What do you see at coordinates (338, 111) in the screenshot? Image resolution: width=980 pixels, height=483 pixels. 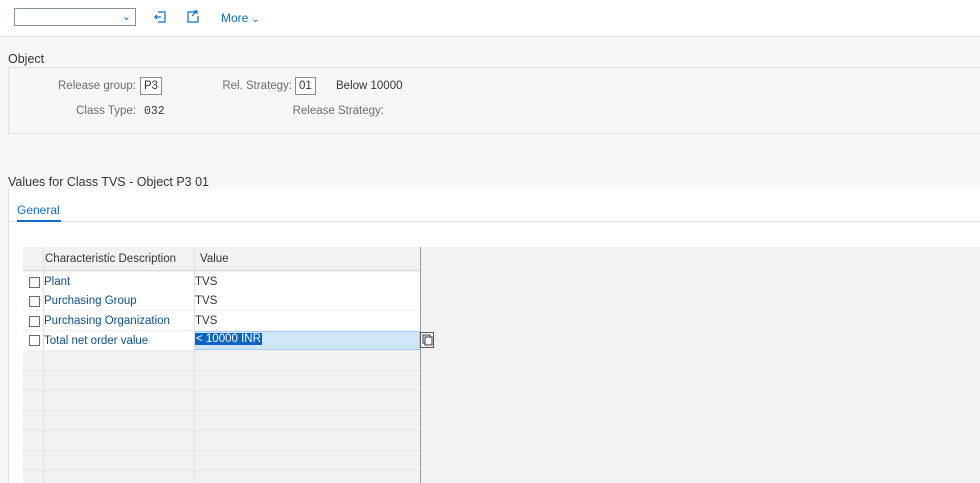 I see `release-strategy-label: Release Strategy:` at bounding box center [338, 111].